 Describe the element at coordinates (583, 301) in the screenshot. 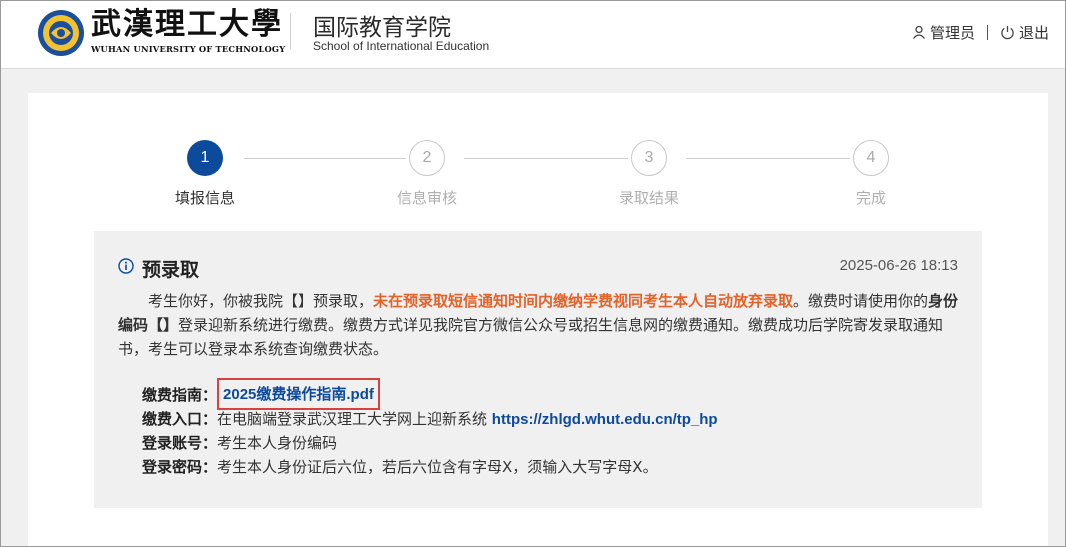

I see `warning-text: 未在预录取短信通知时间内缴纳学费视同考生本人自动放弃录取` at that location.